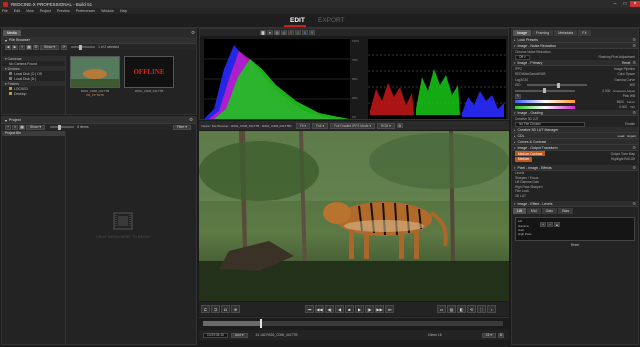 The height and width of the screenshot is (347, 640). I want to click on scope-parade-icon: ▥, so click(277, 32).